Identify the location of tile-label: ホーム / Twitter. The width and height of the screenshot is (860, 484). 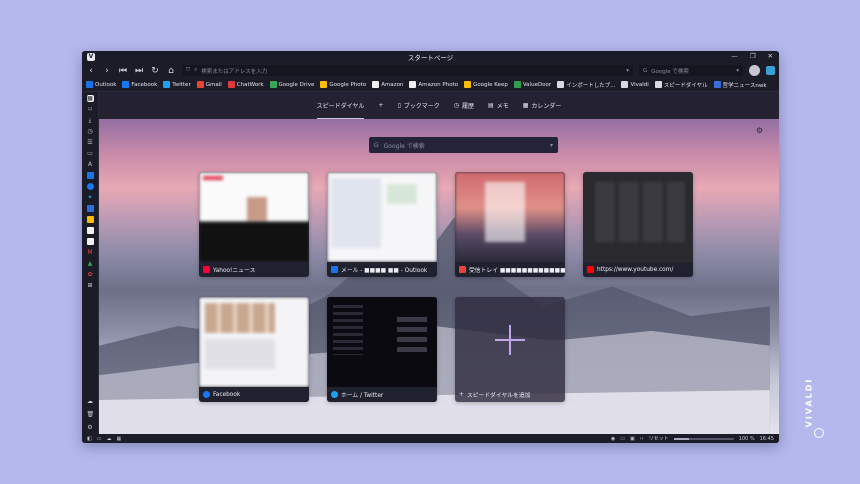
(382, 394).